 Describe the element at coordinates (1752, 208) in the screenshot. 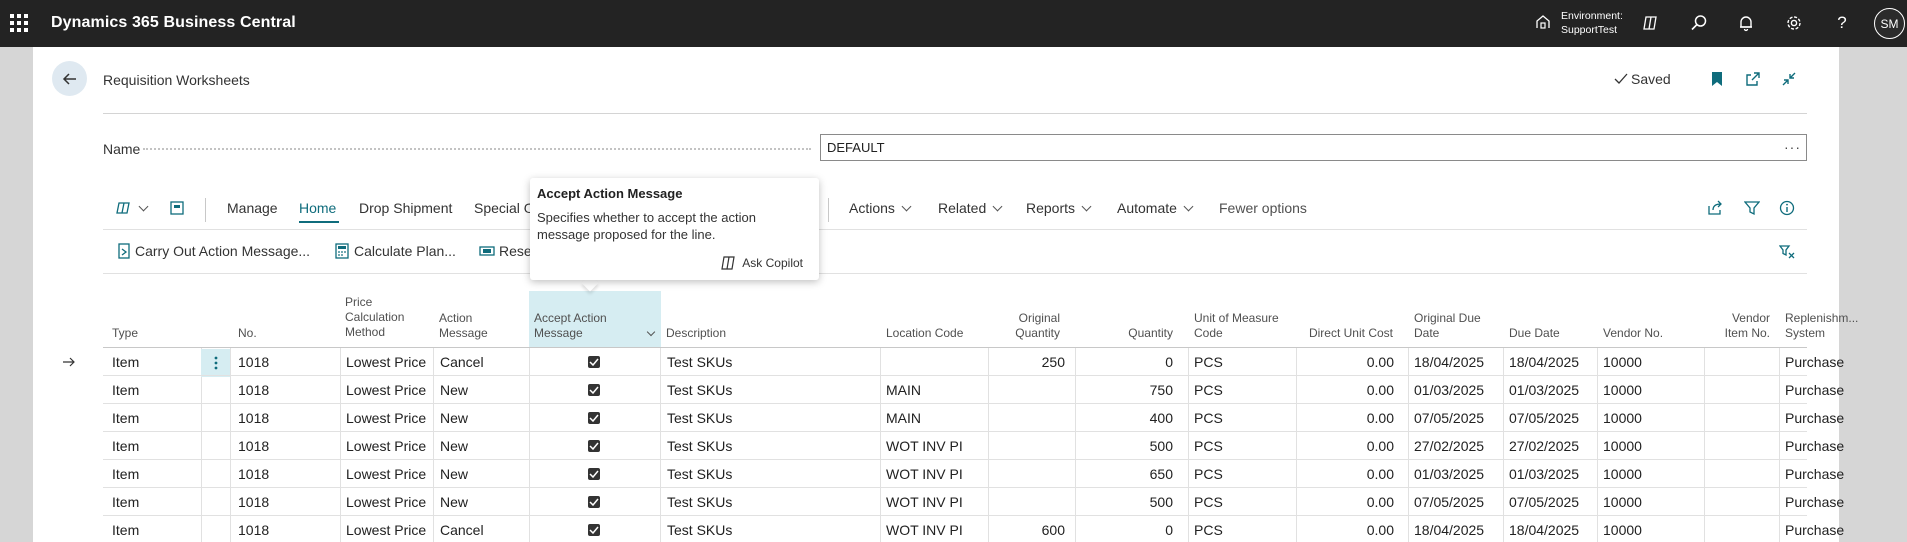

I see `filter-icon` at that location.